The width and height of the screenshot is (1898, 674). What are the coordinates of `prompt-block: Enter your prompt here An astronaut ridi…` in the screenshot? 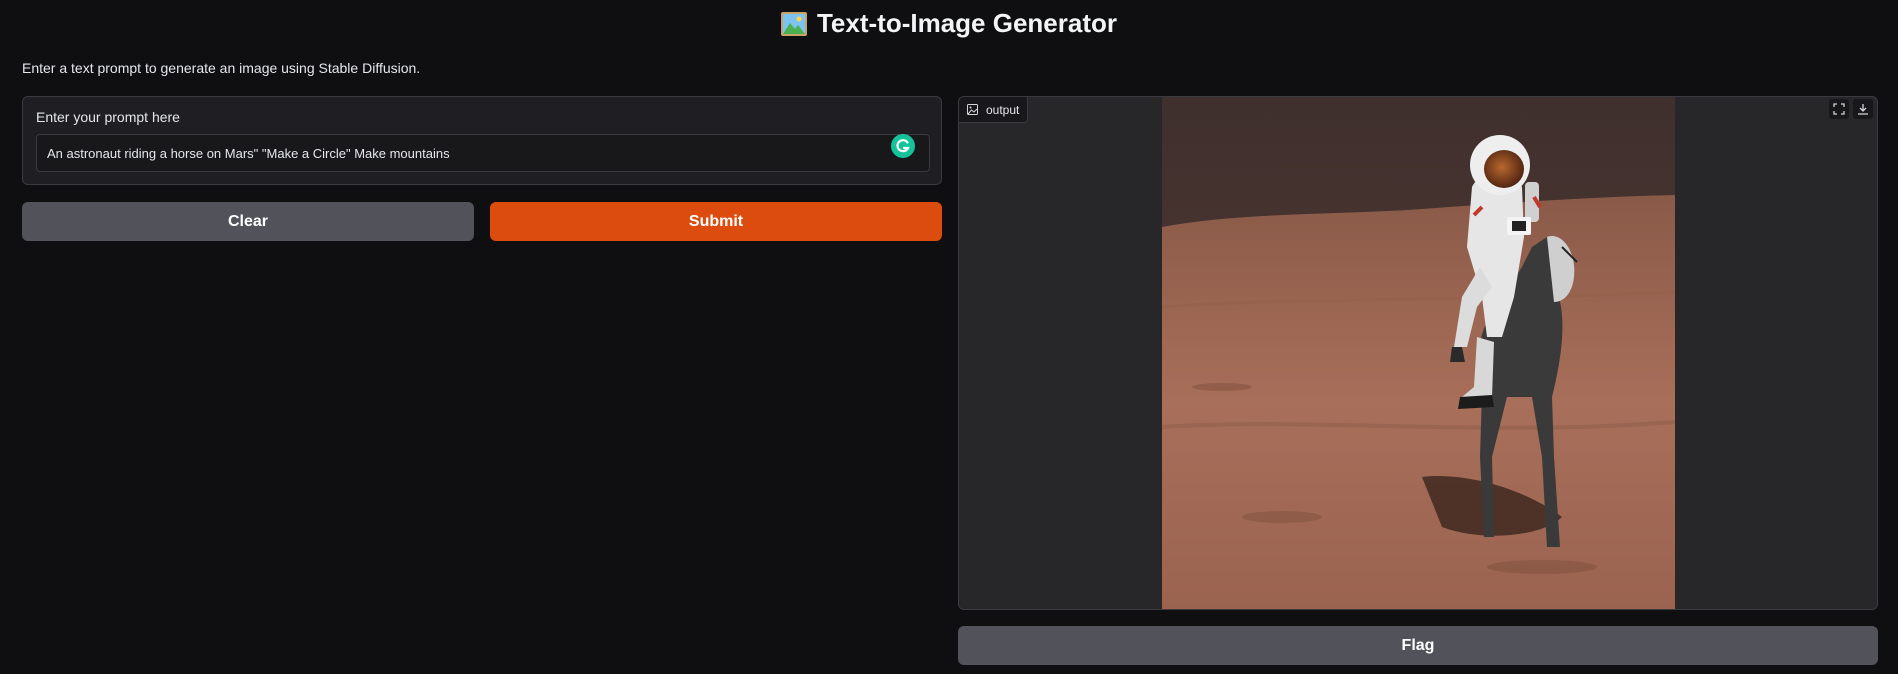 It's located at (482, 140).